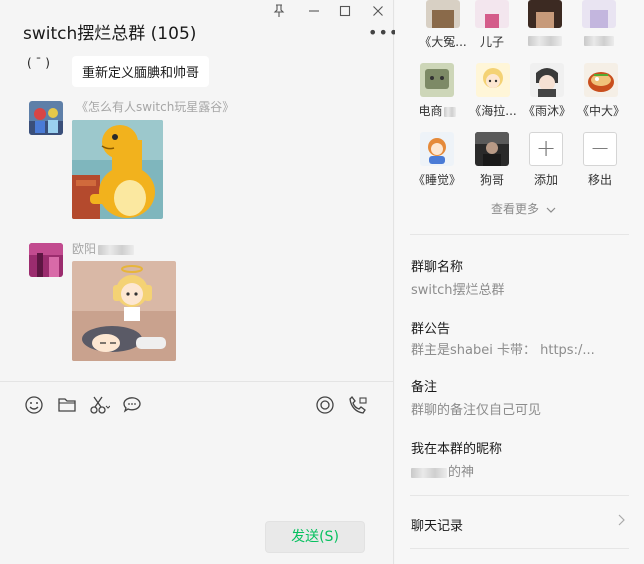 Image resolution: width=644 pixels, height=564 pixels. I want to click on minus-icon: −, so click(600, 149).